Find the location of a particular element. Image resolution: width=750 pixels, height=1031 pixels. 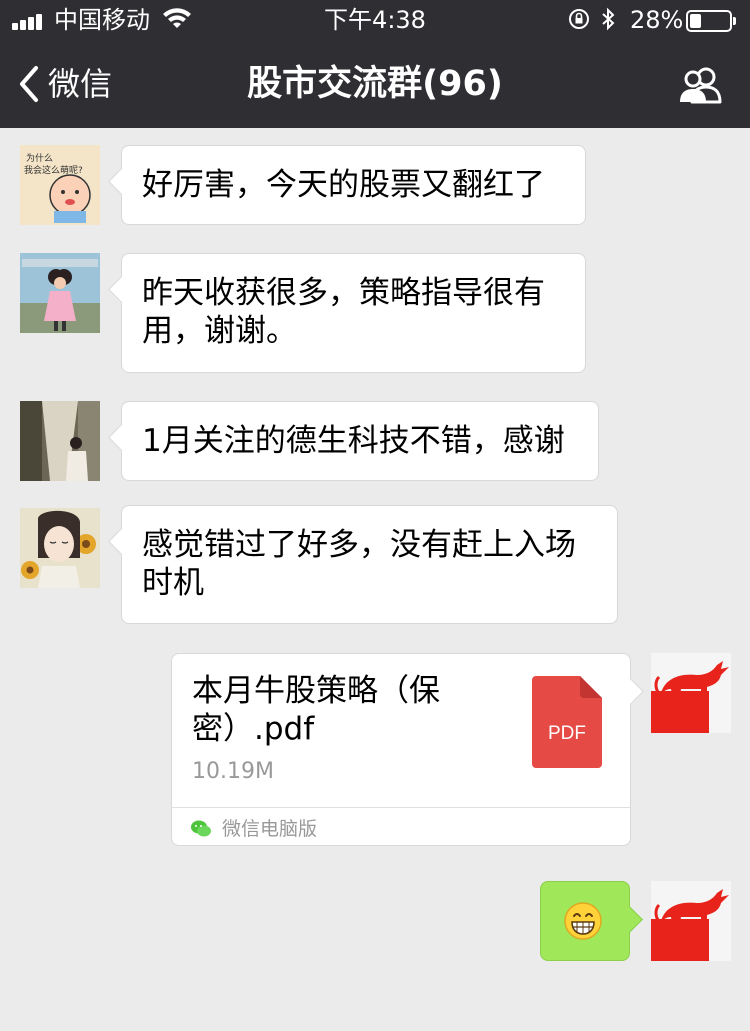

chat-title: 股市交流群(96) is located at coordinates (375, 84).